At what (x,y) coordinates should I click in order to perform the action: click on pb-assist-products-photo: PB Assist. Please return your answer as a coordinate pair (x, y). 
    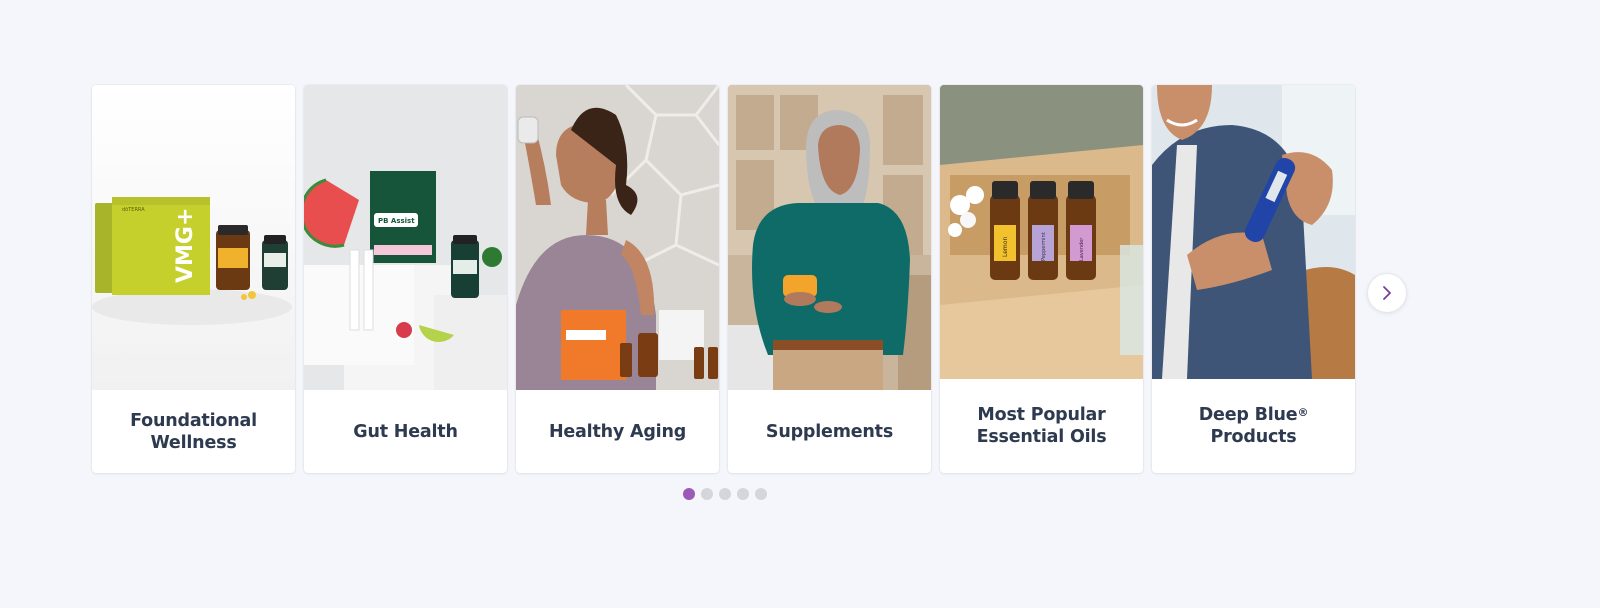
    Looking at the image, I should click on (405, 237).